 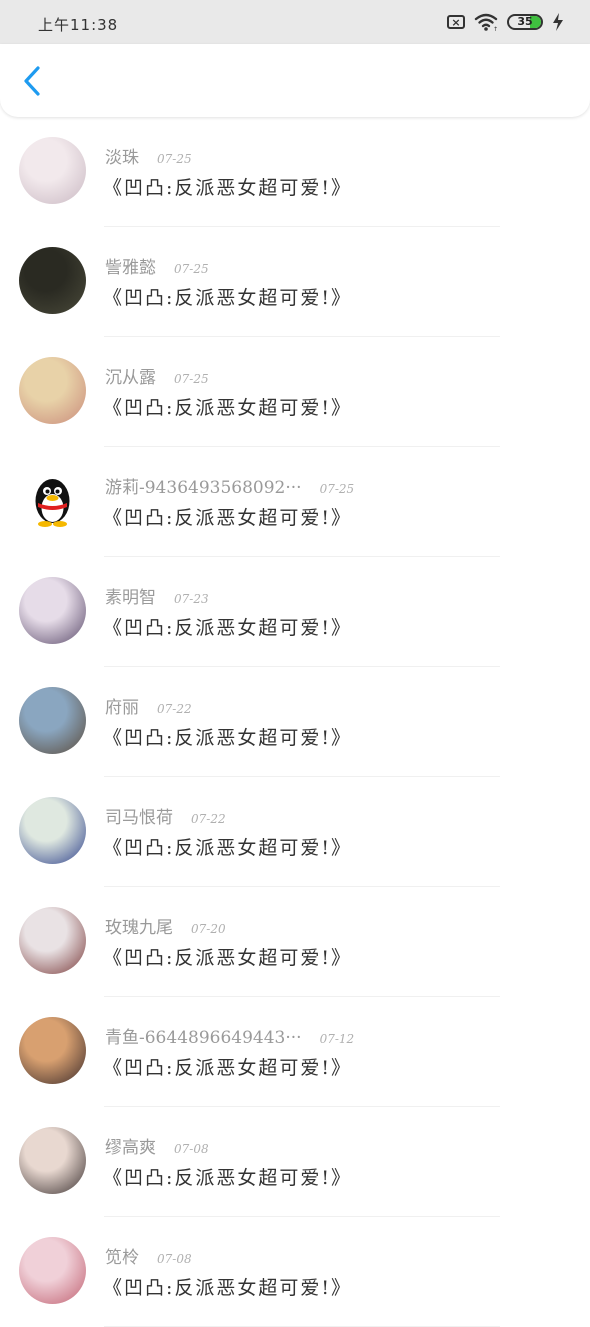 I want to click on comment-item: 玫瑰九尾 07-20 《凹凸:反派恶女超可爱!》, so click(x=295, y=942).